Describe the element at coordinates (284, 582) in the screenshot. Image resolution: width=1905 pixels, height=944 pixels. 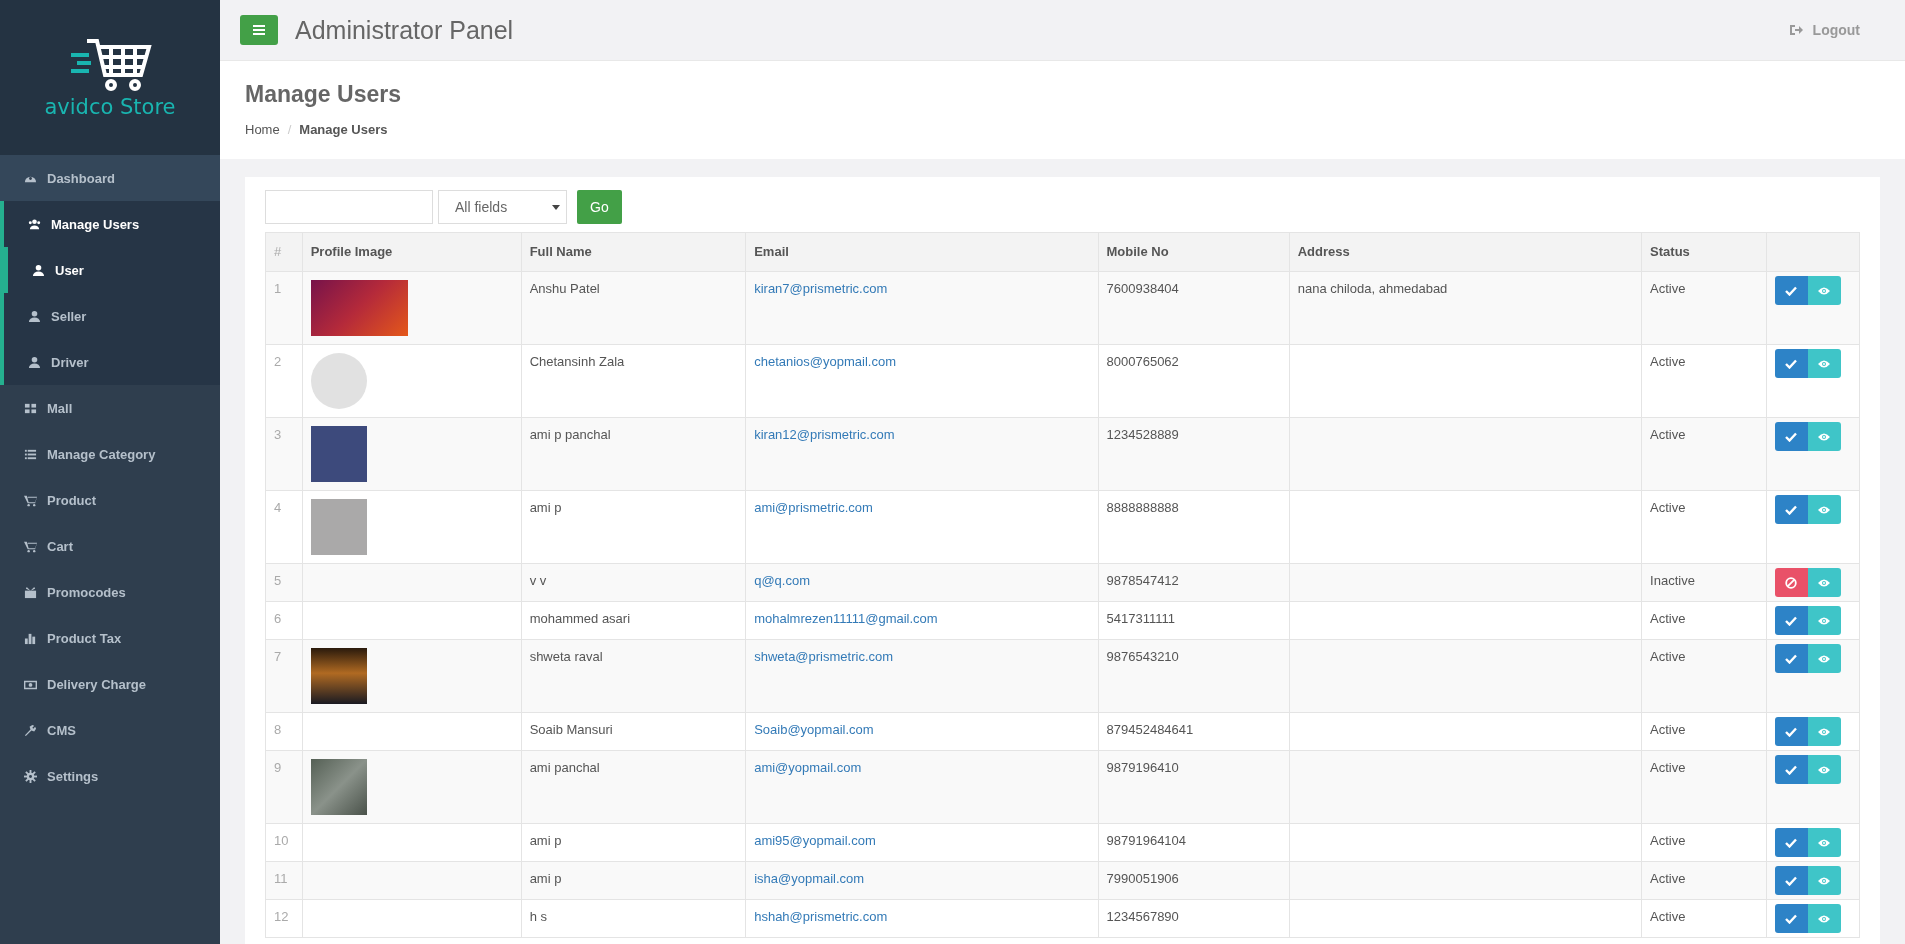
I see `row-number: 5` at that location.